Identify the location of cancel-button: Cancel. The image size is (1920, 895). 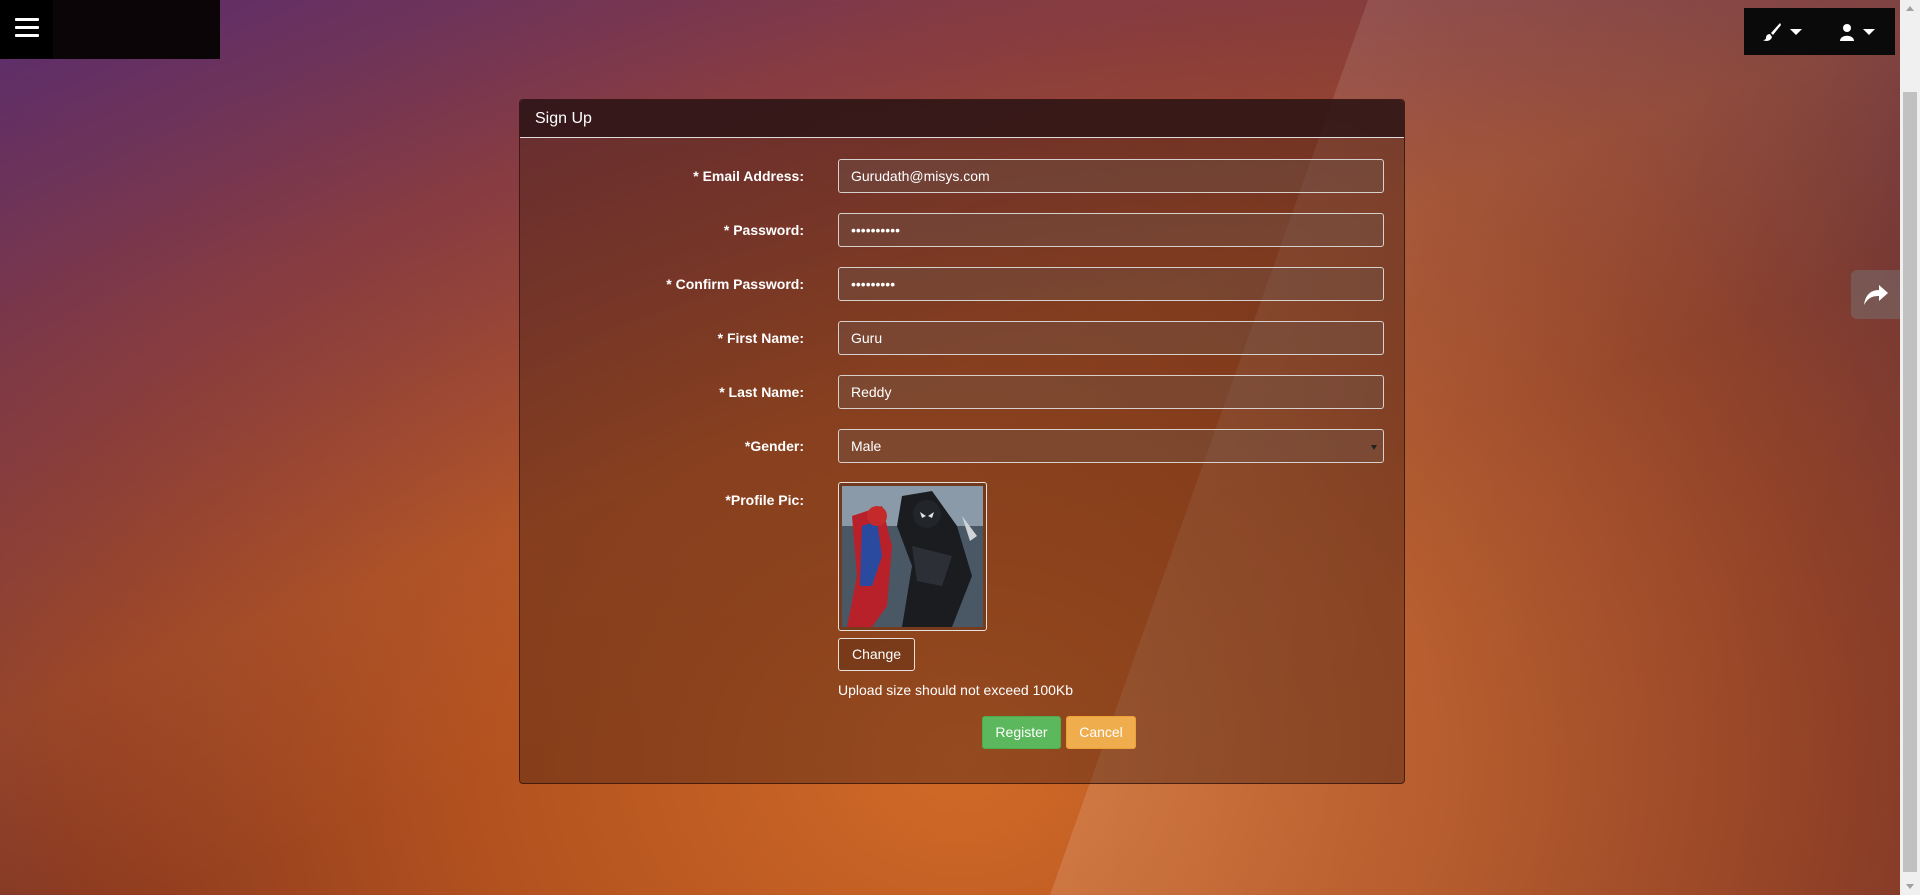
(1101, 732).